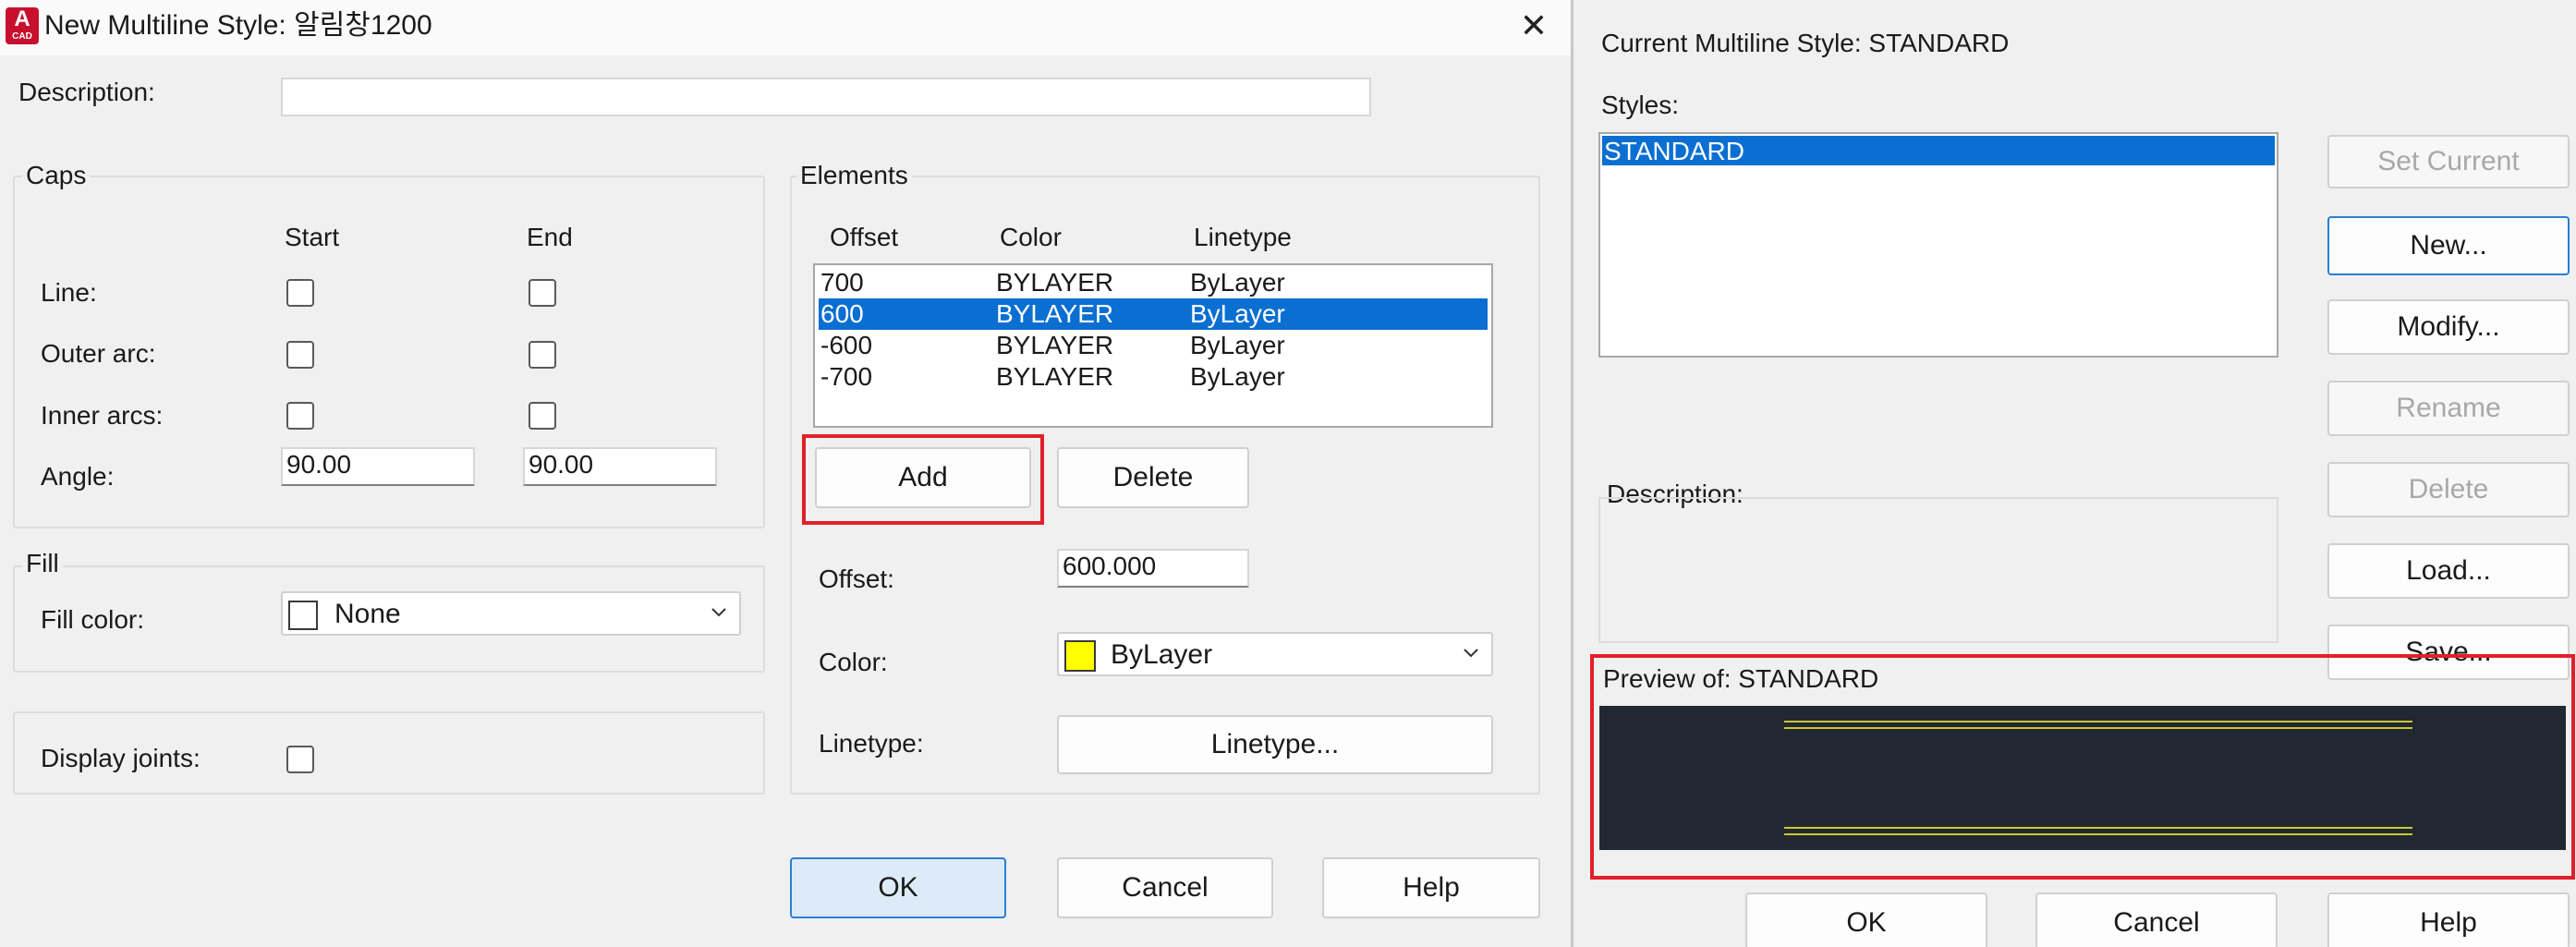 This screenshot has height=947, width=2576. Describe the element at coordinates (1153, 377) in the screenshot. I see `element-row: -700 BYLAYER ByLayer` at that location.